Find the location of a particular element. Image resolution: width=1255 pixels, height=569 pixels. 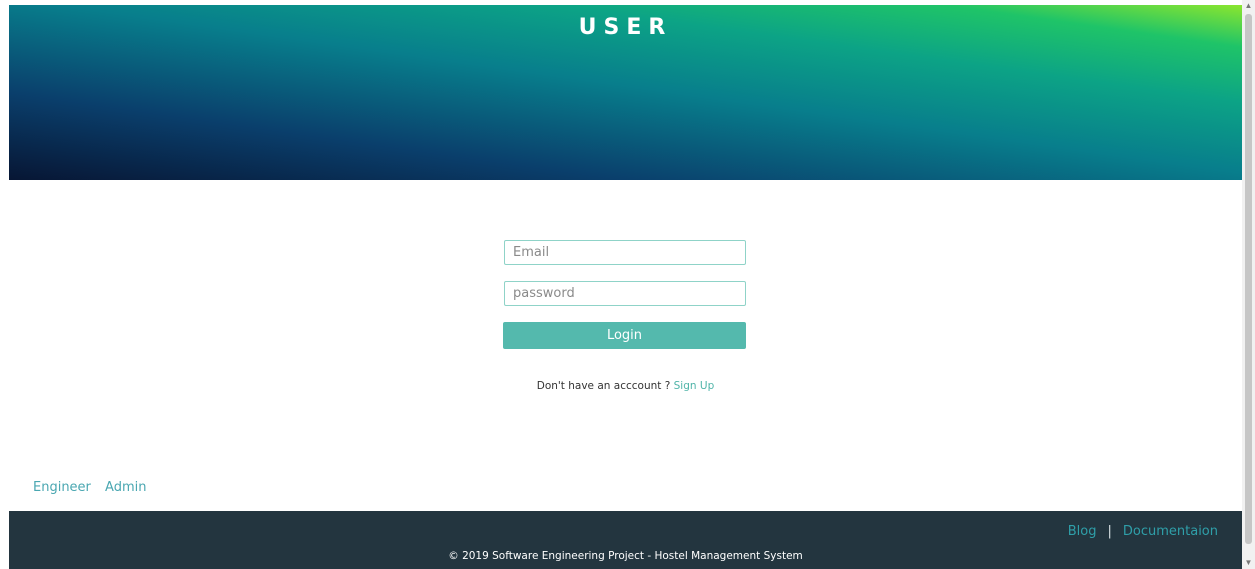

password-field is located at coordinates (625, 293).